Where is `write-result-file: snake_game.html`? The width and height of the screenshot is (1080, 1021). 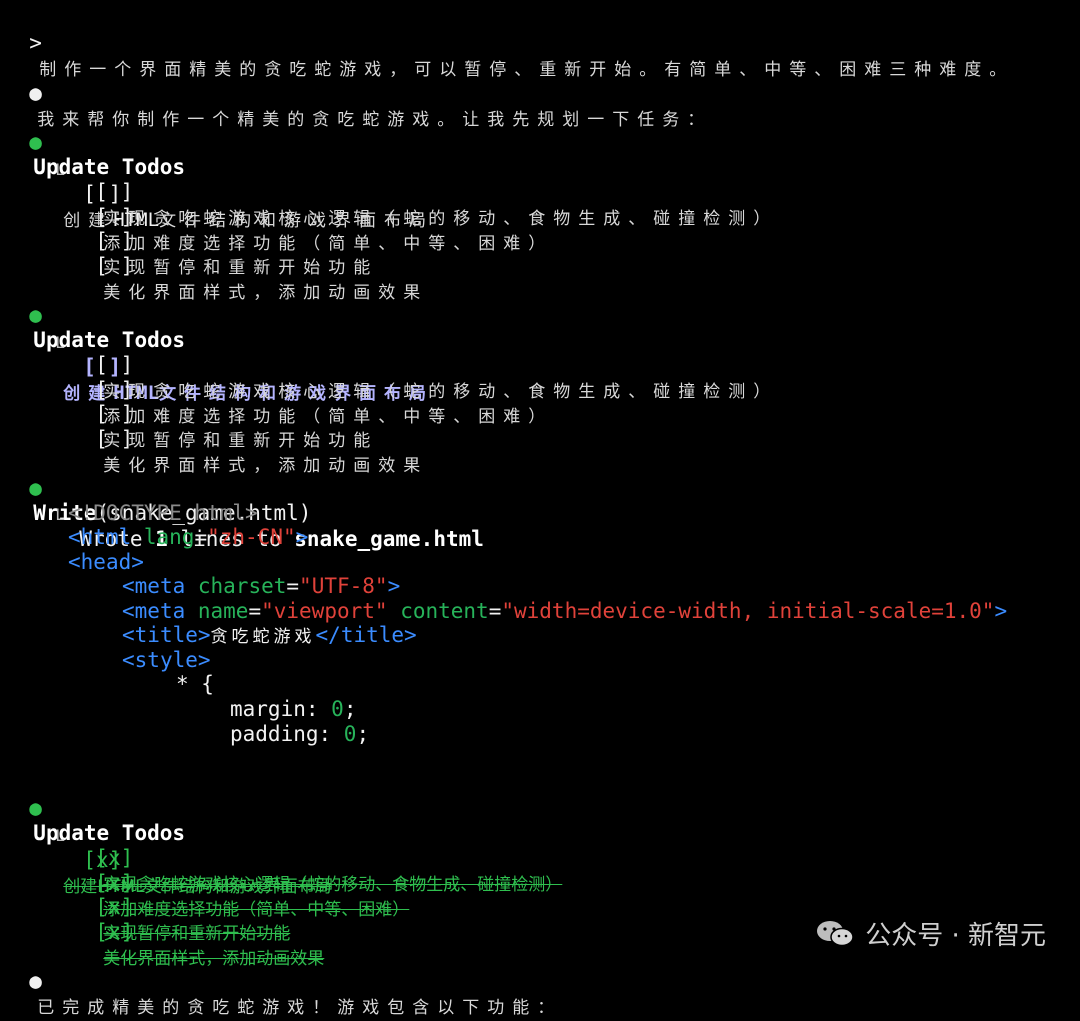
write-result-file: snake_game.html is located at coordinates (389, 539).